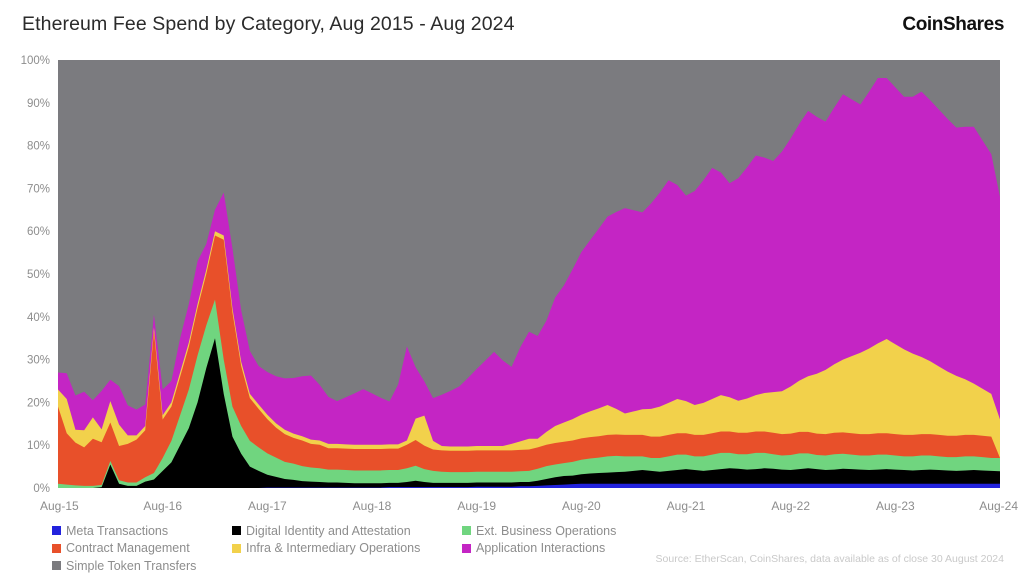 The width and height of the screenshot is (1024, 576). I want to click on legend-item-label: Meta Transactions, so click(117, 530).